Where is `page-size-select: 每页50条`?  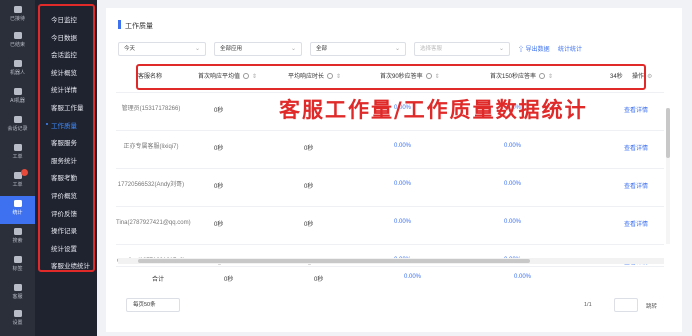
page-size-select: 每页50条 is located at coordinates (153, 305).